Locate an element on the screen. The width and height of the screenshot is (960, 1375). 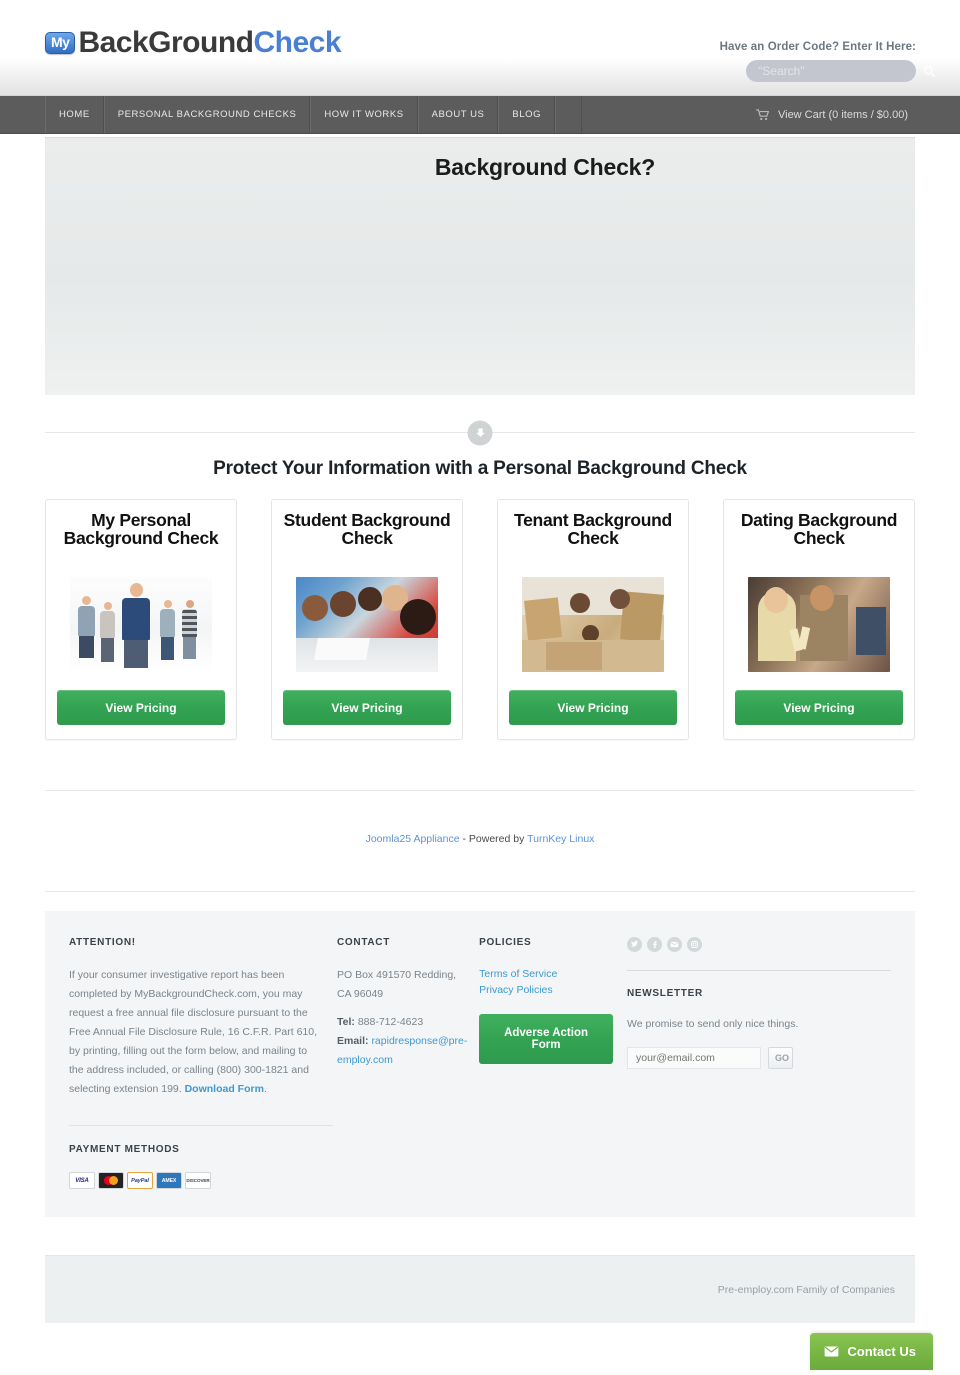
nav-item-how-it-works: HOW IT WORKS is located at coordinates (364, 114).